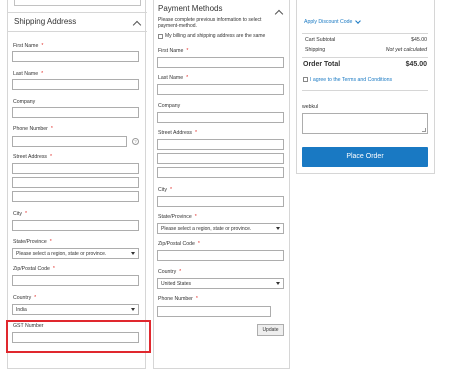 The width and height of the screenshot is (474, 369). Describe the element at coordinates (20, 214) in the screenshot. I see `shipping-city-label: City *` at that location.